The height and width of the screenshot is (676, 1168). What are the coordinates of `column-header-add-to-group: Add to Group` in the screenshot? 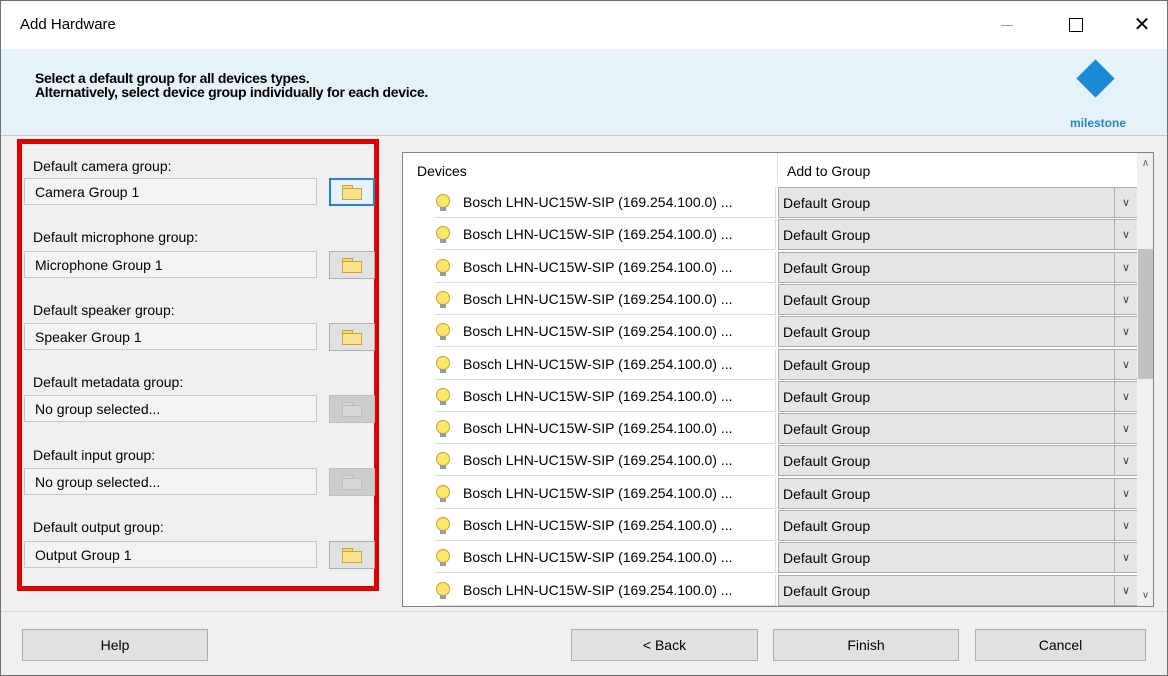 It's located at (958, 168).